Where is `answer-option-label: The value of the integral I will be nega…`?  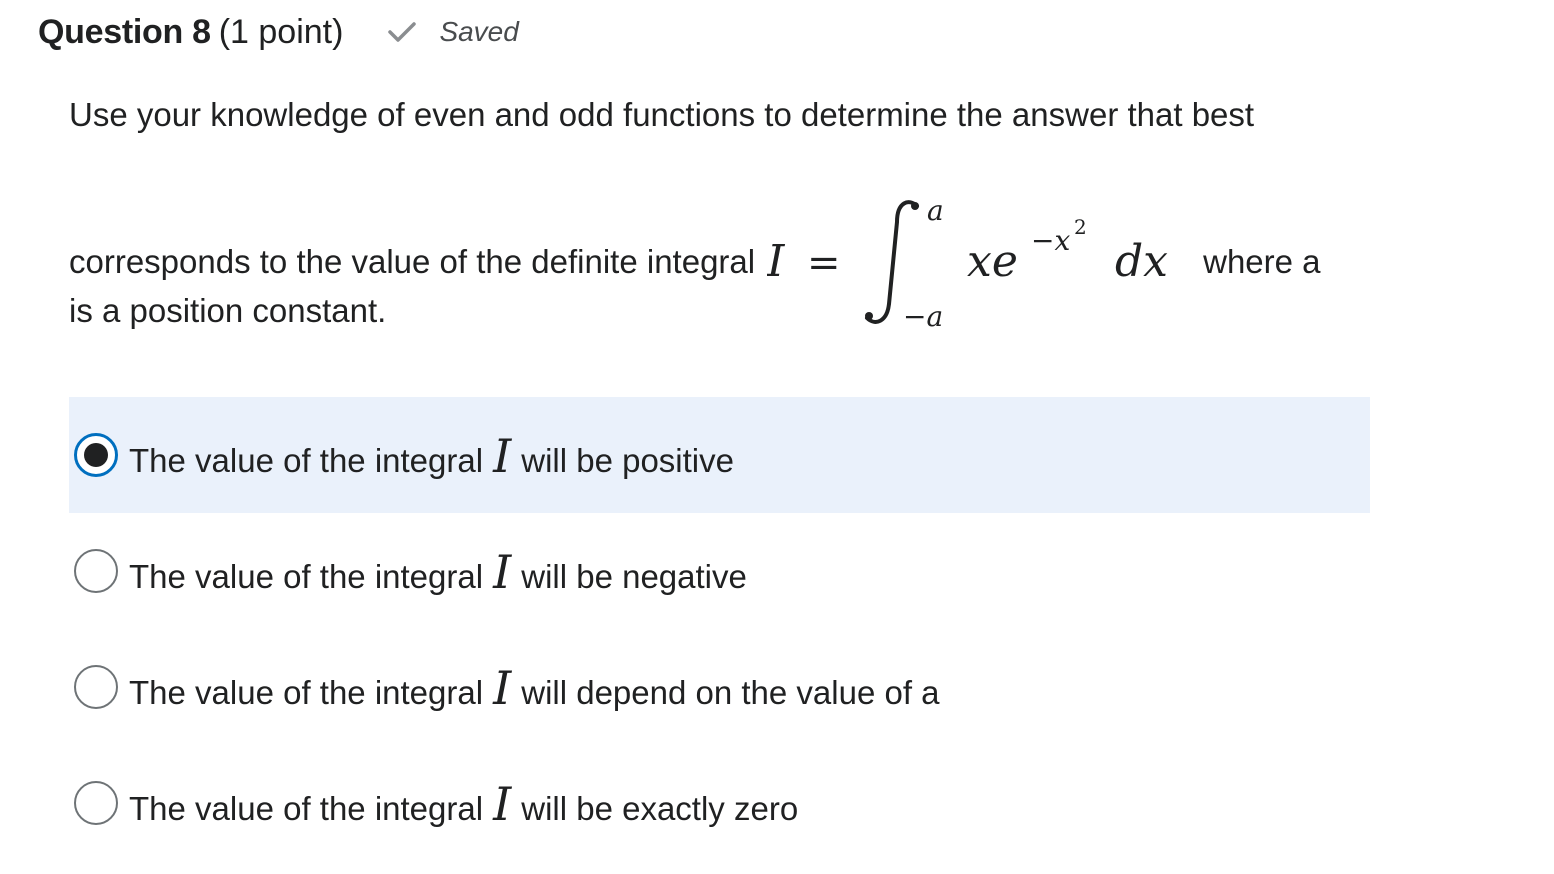
answer-option-label: The value of the integral I will be nega… is located at coordinates (438, 572).